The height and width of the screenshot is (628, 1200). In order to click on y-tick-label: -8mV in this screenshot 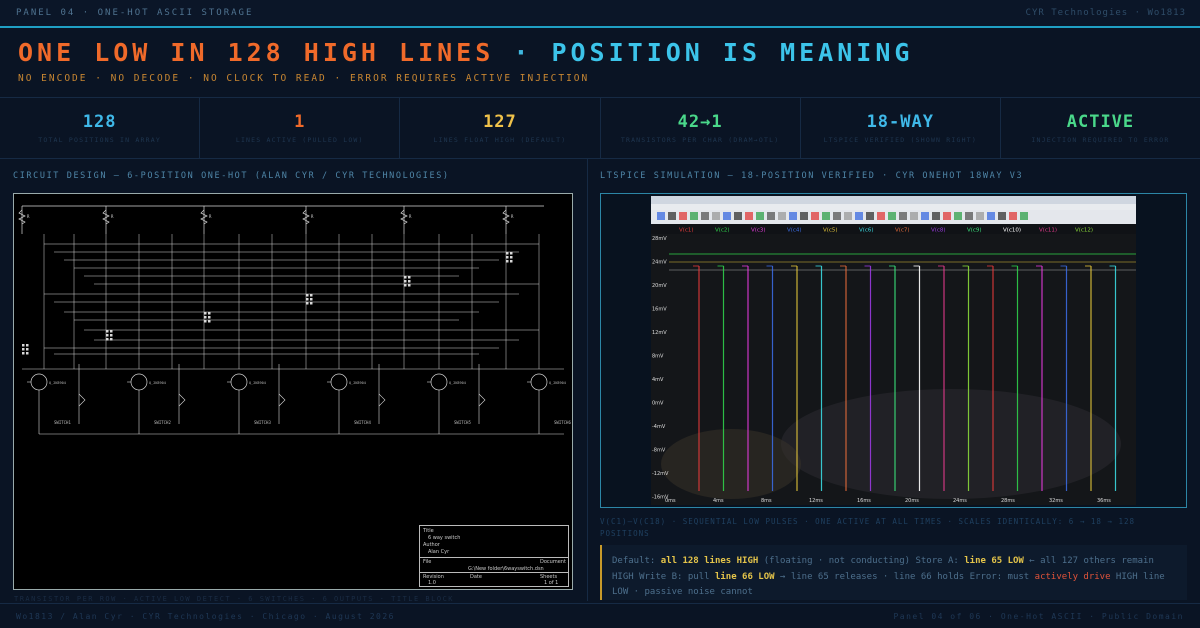, I will do `click(659, 451)`.